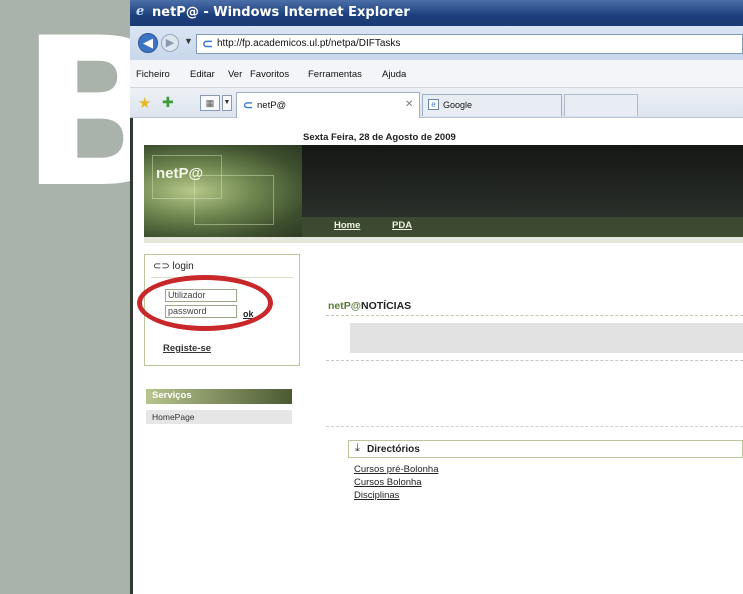 The height and width of the screenshot is (594, 743). Describe the element at coordinates (269, 74) in the screenshot. I see `menu-favoritos: Favoritos` at that location.